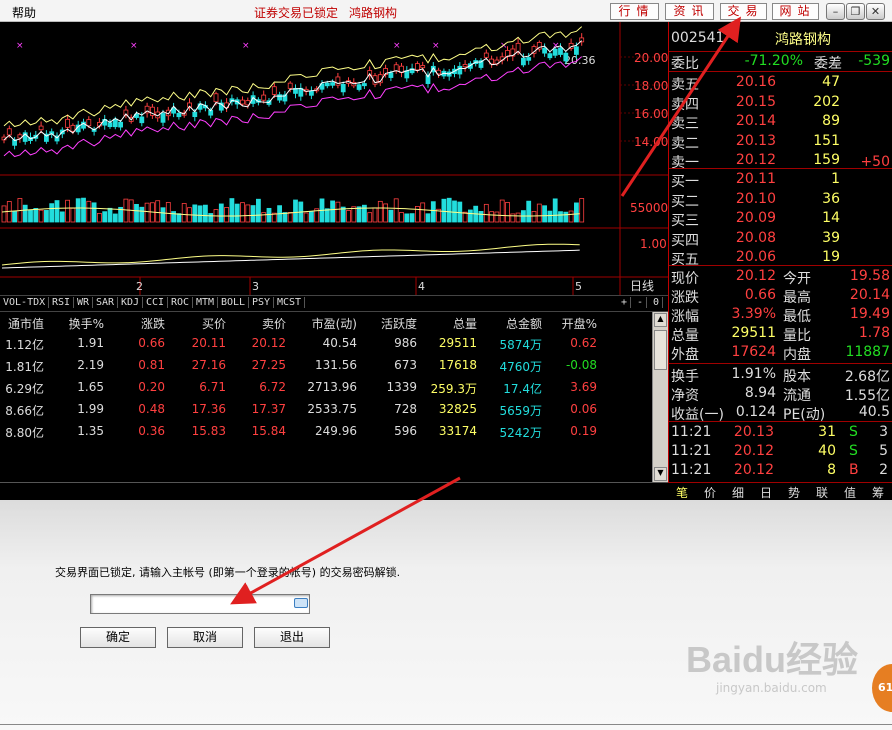 The width and height of the screenshot is (892, 730). Describe the element at coordinates (634, 11) in the screenshot. I see `nav-button-market: 行情` at that location.